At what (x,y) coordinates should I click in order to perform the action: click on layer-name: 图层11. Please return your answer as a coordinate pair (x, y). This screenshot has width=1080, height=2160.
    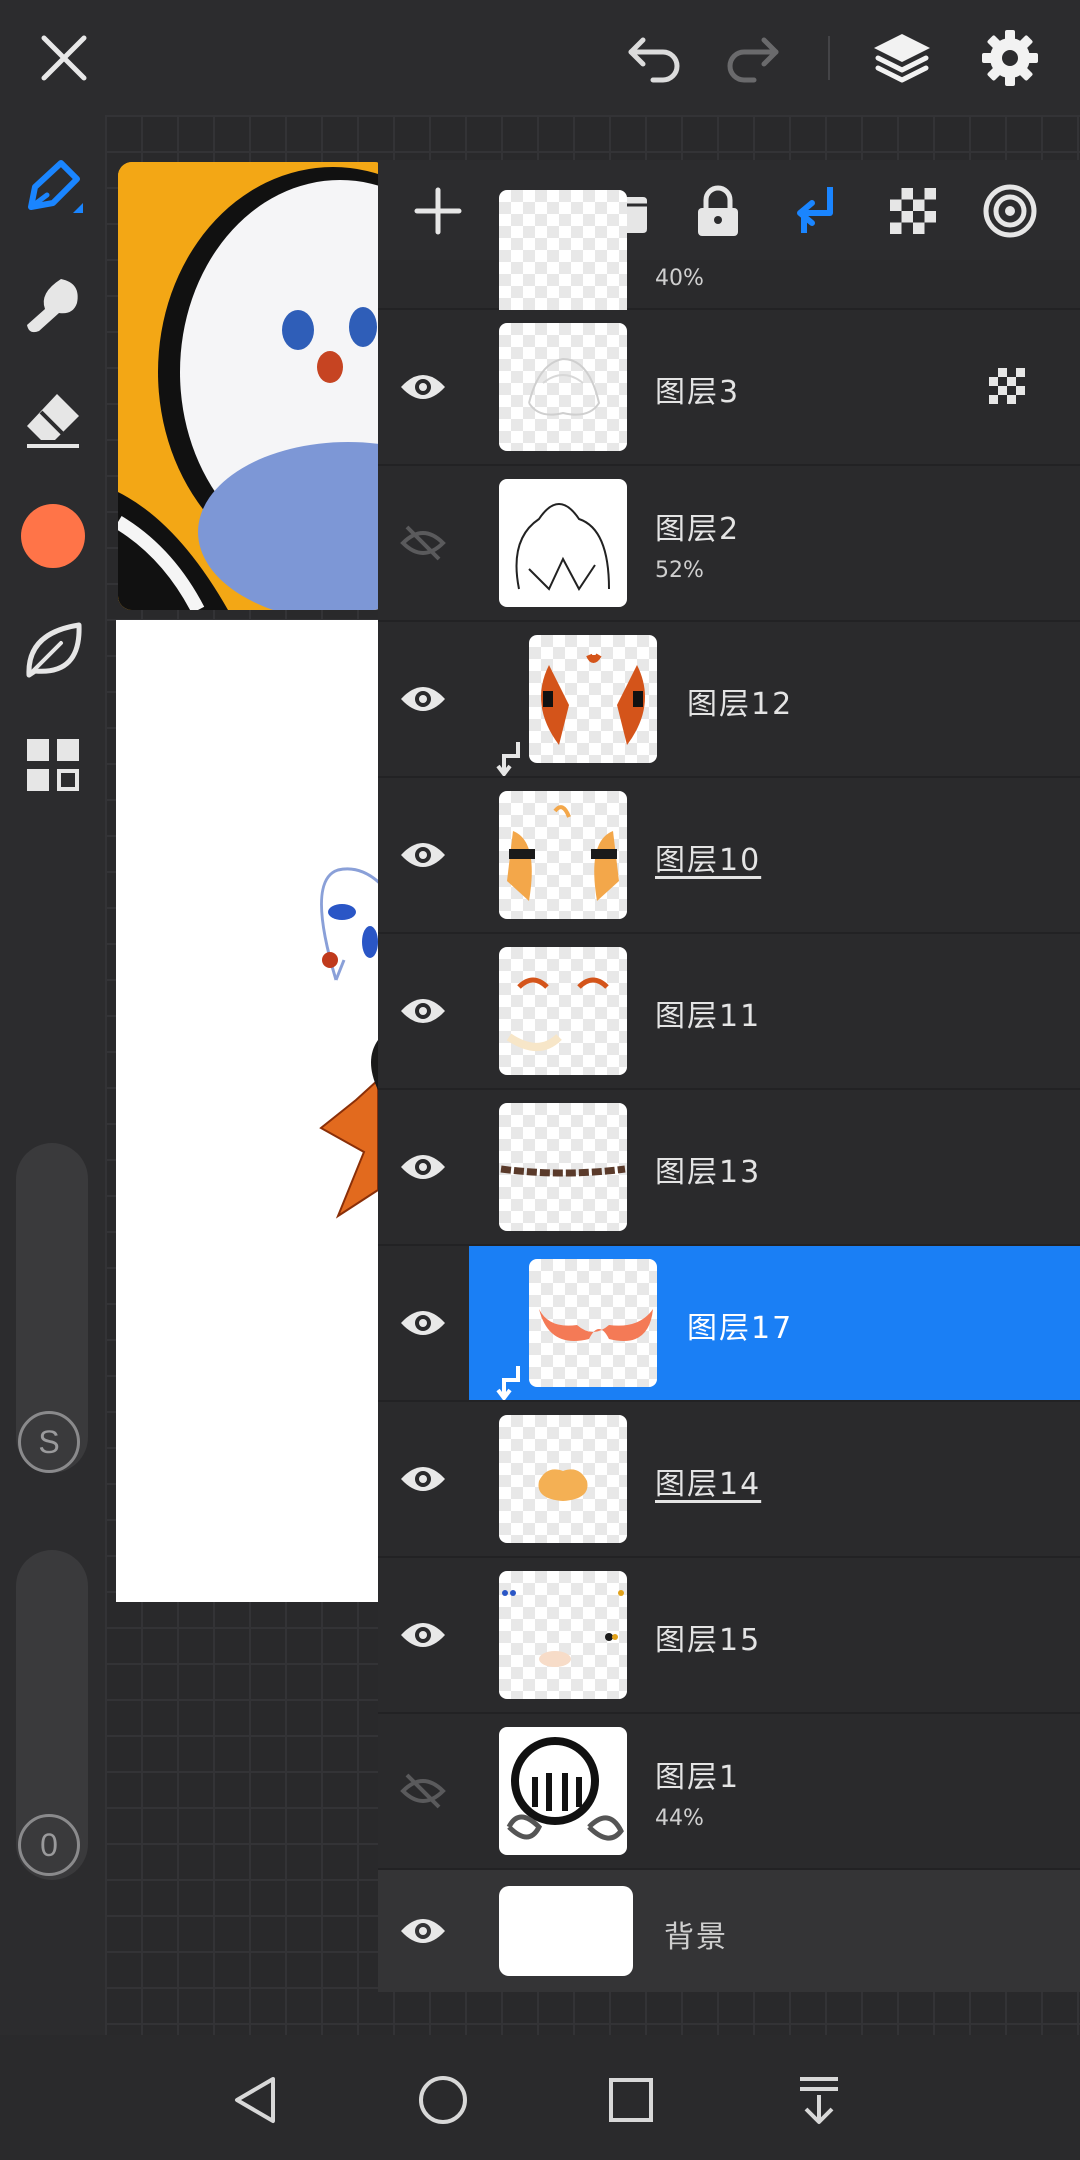
    Looking at the image, I should click on (708, 1016).